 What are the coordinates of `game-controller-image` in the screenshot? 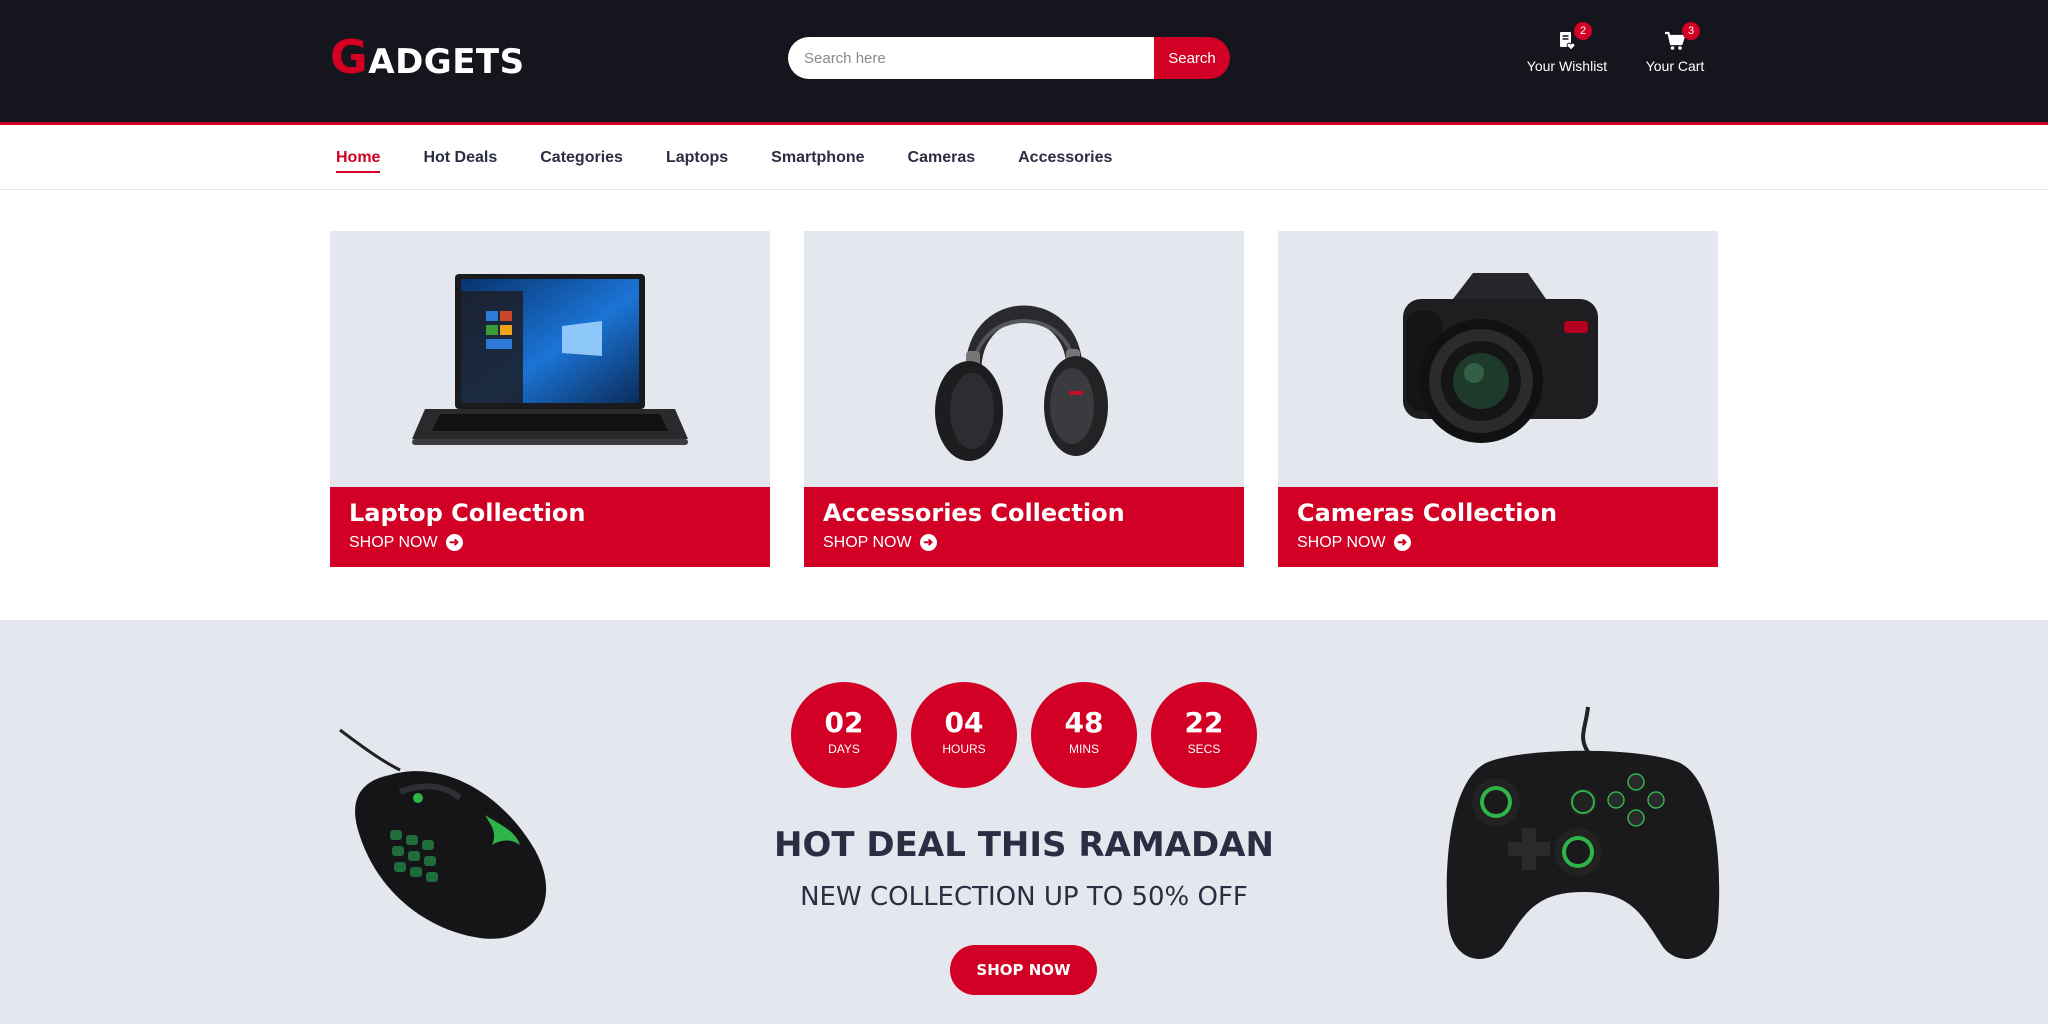 It's located at (1583, 832).